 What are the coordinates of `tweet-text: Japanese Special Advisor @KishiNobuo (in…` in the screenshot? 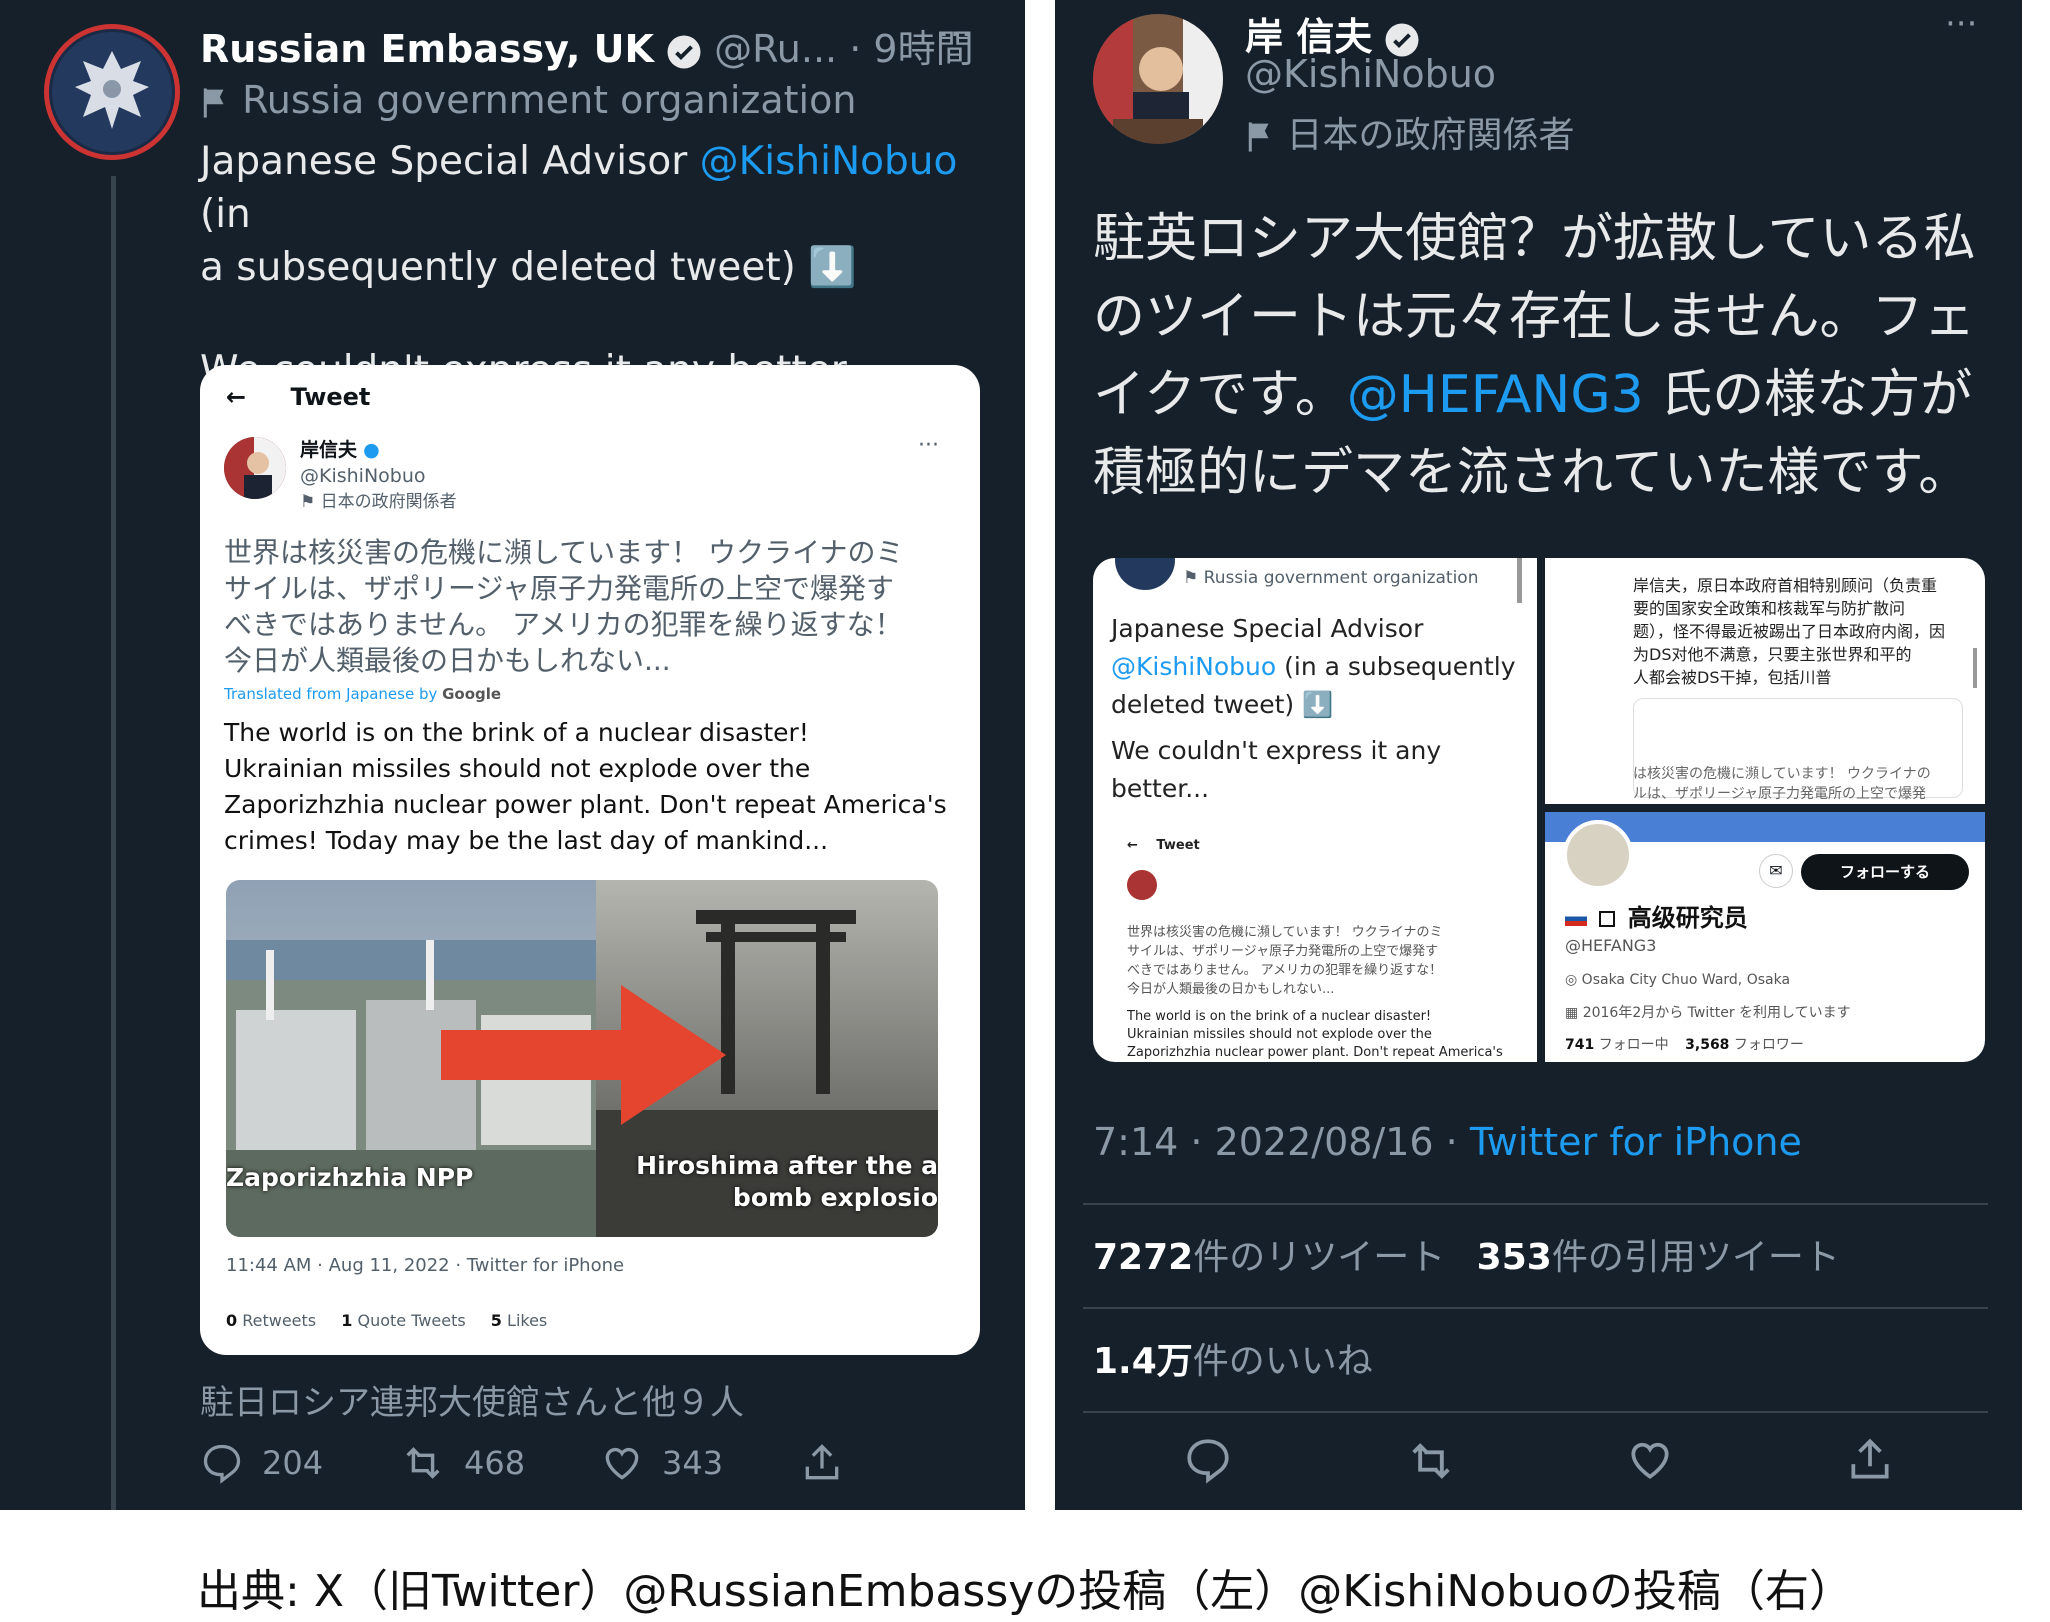 It's located at (579, 266).